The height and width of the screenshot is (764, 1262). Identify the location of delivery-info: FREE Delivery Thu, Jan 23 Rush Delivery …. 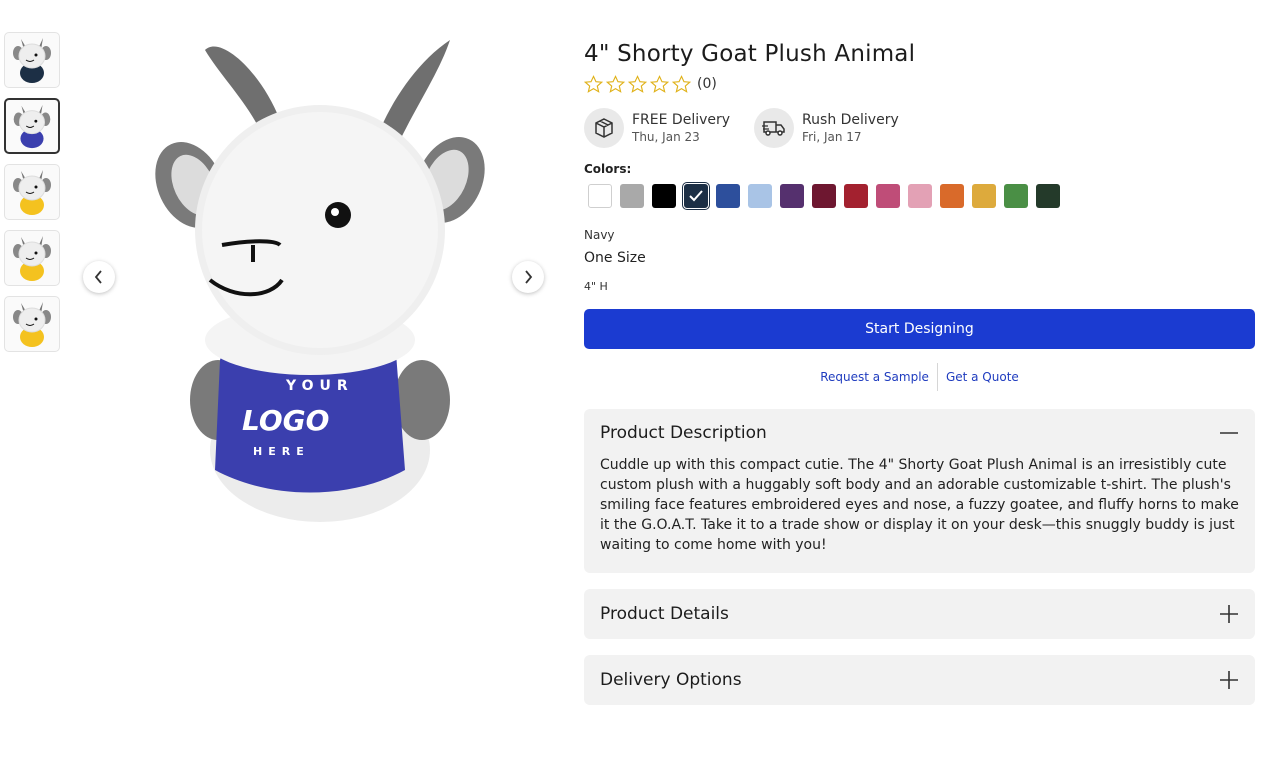
(919, 128).